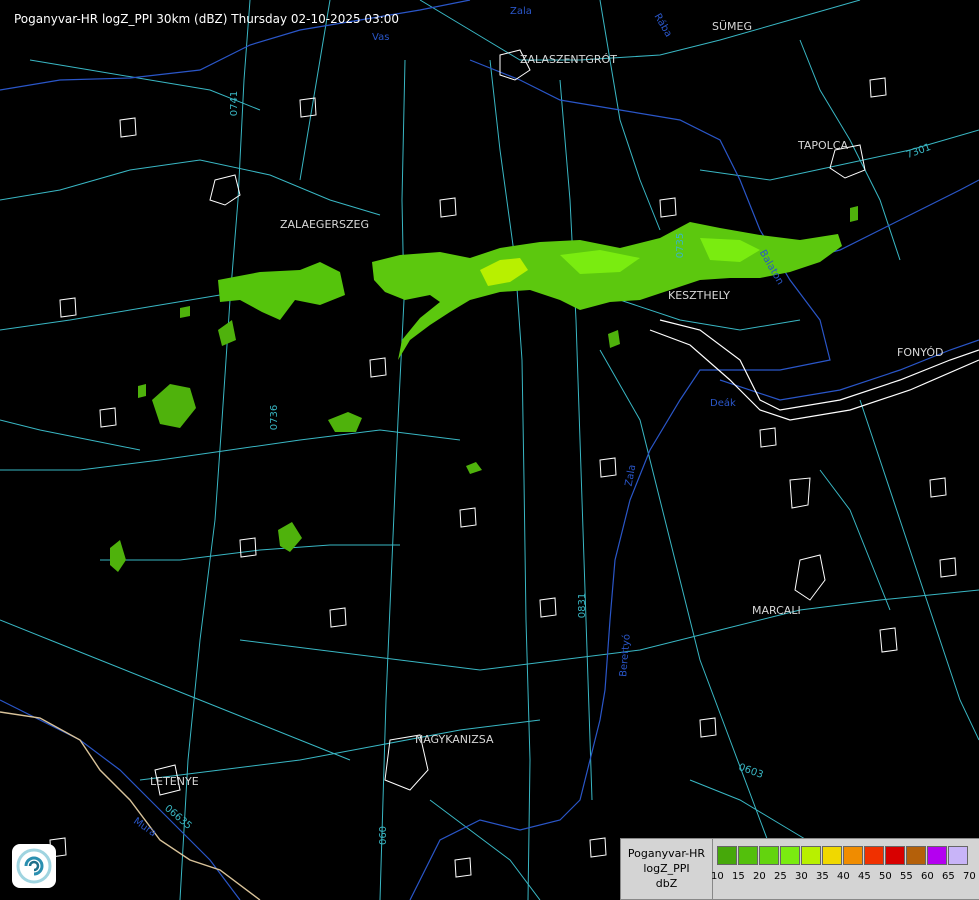 The width and height of the screenshot is (979, 900). Describe the element at coordinates (969, 876) in the screenshot. I see `legend-tick-label: 70` at that location.